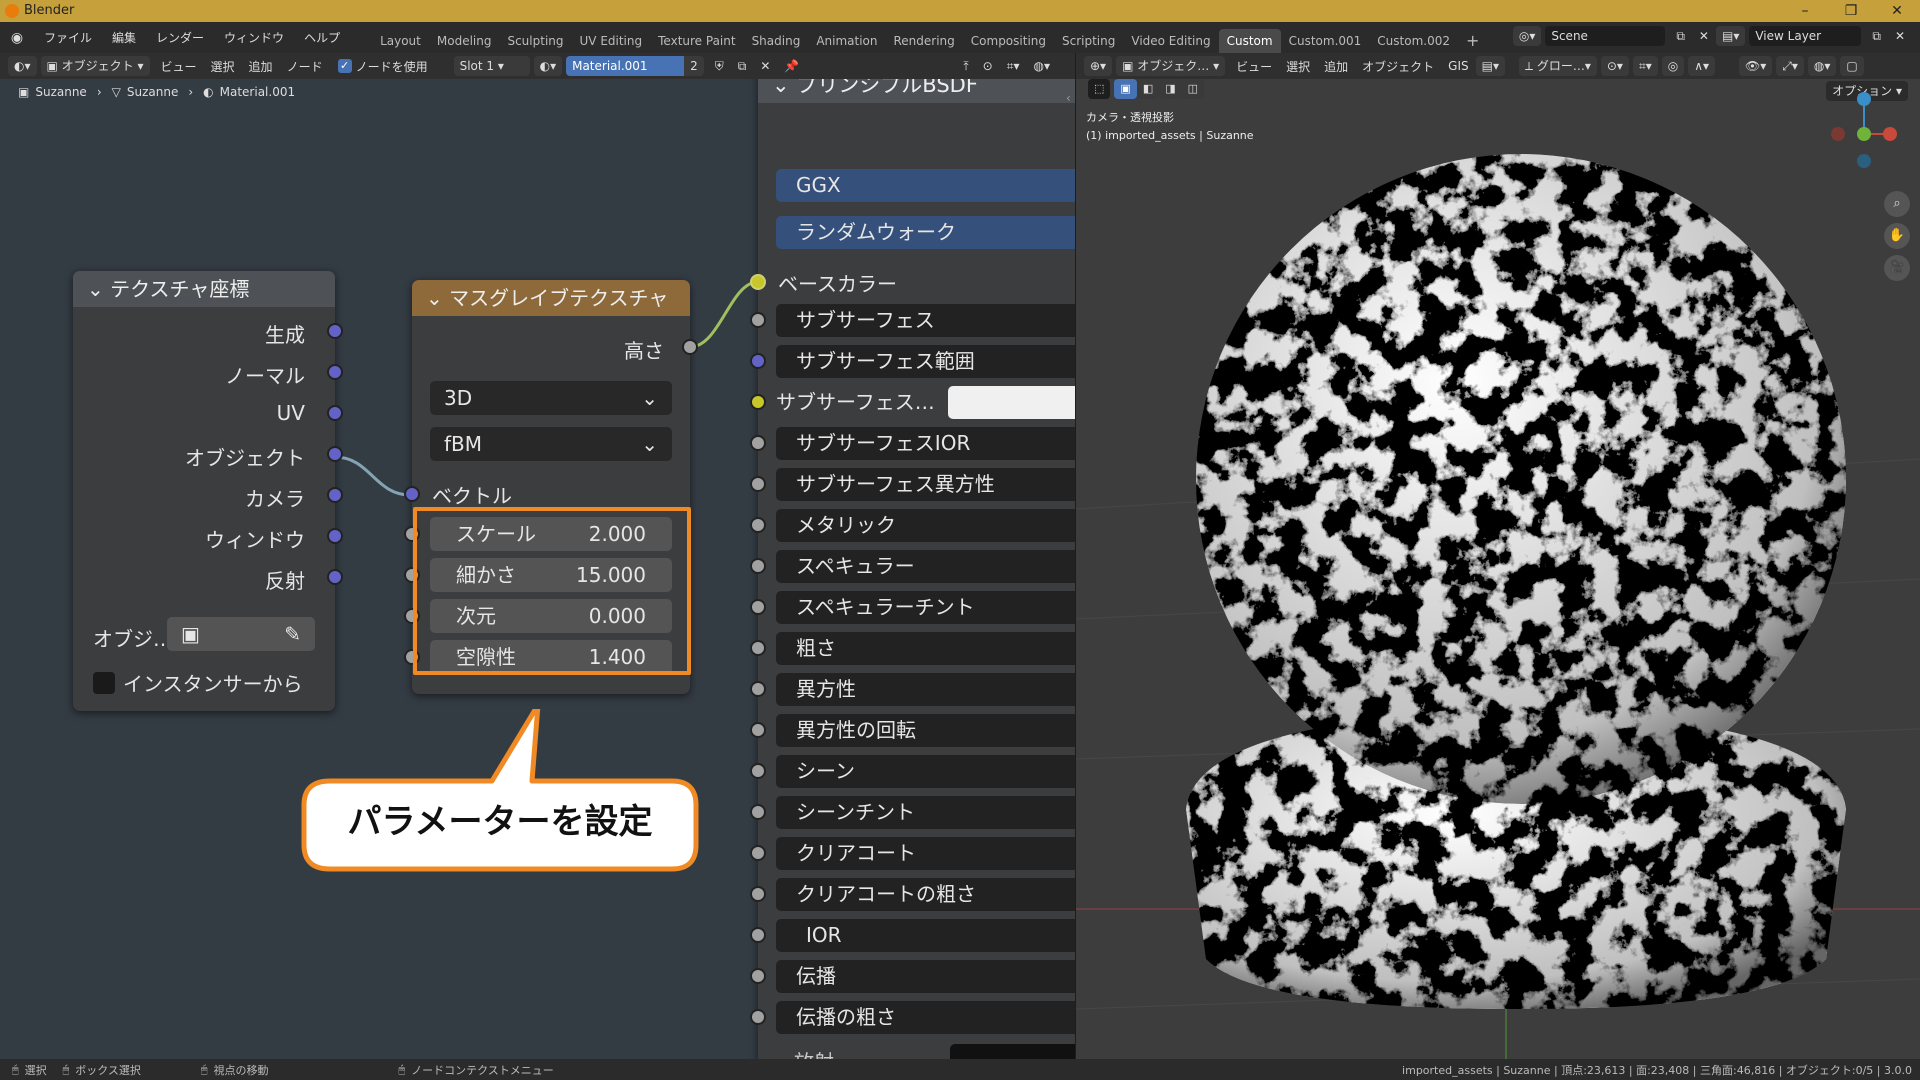 This screenshot has width=1920, height=1080. What do you see at coordinates (254, 37) in the screenshot?
I see `menu-window: ウィンドウ` at bounding box center [254, 37].